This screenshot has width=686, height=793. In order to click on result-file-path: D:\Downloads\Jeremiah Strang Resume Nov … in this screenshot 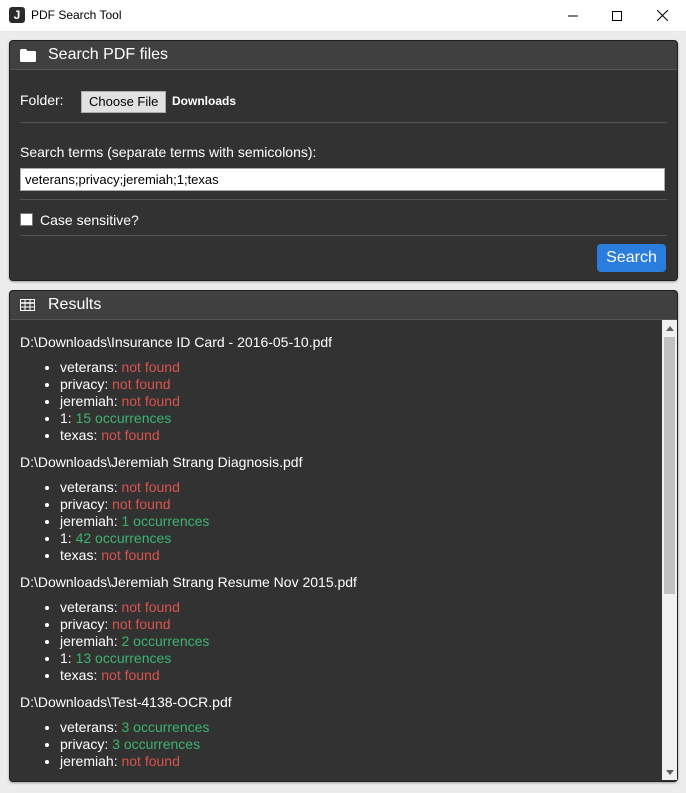, I will do `click(188, 582)`.